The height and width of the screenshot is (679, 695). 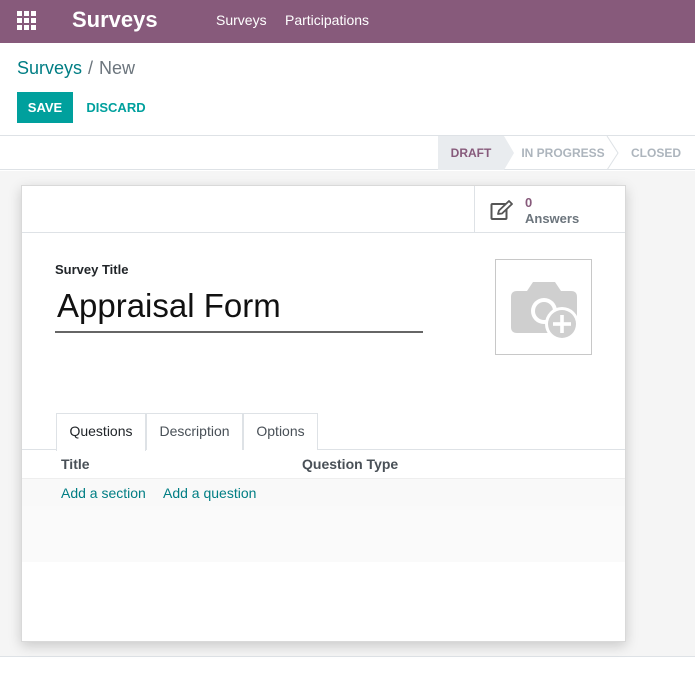 What do you see at coordinates (323, 432) in the screenshot?
I see `form-tabs: Questions Description Options` at bounding box center [323, 432].